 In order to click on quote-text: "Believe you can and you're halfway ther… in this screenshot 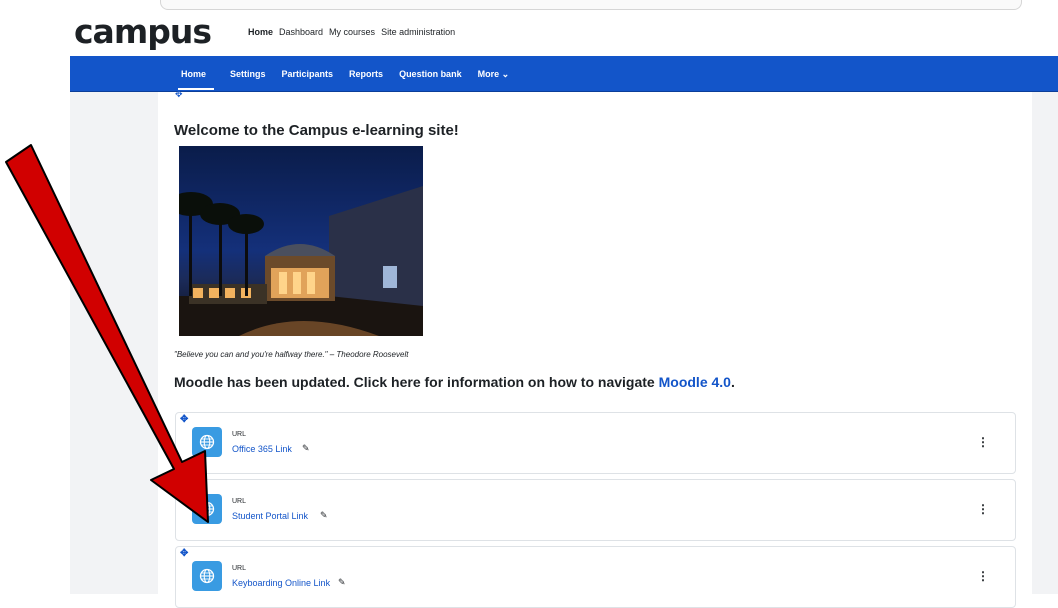, I will do `click(291, 354)`.